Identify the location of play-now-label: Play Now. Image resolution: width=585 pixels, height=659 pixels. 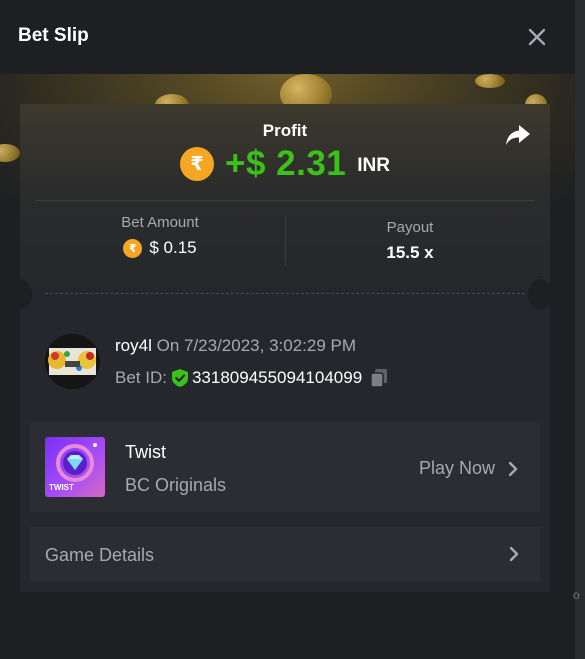
(457, 468).